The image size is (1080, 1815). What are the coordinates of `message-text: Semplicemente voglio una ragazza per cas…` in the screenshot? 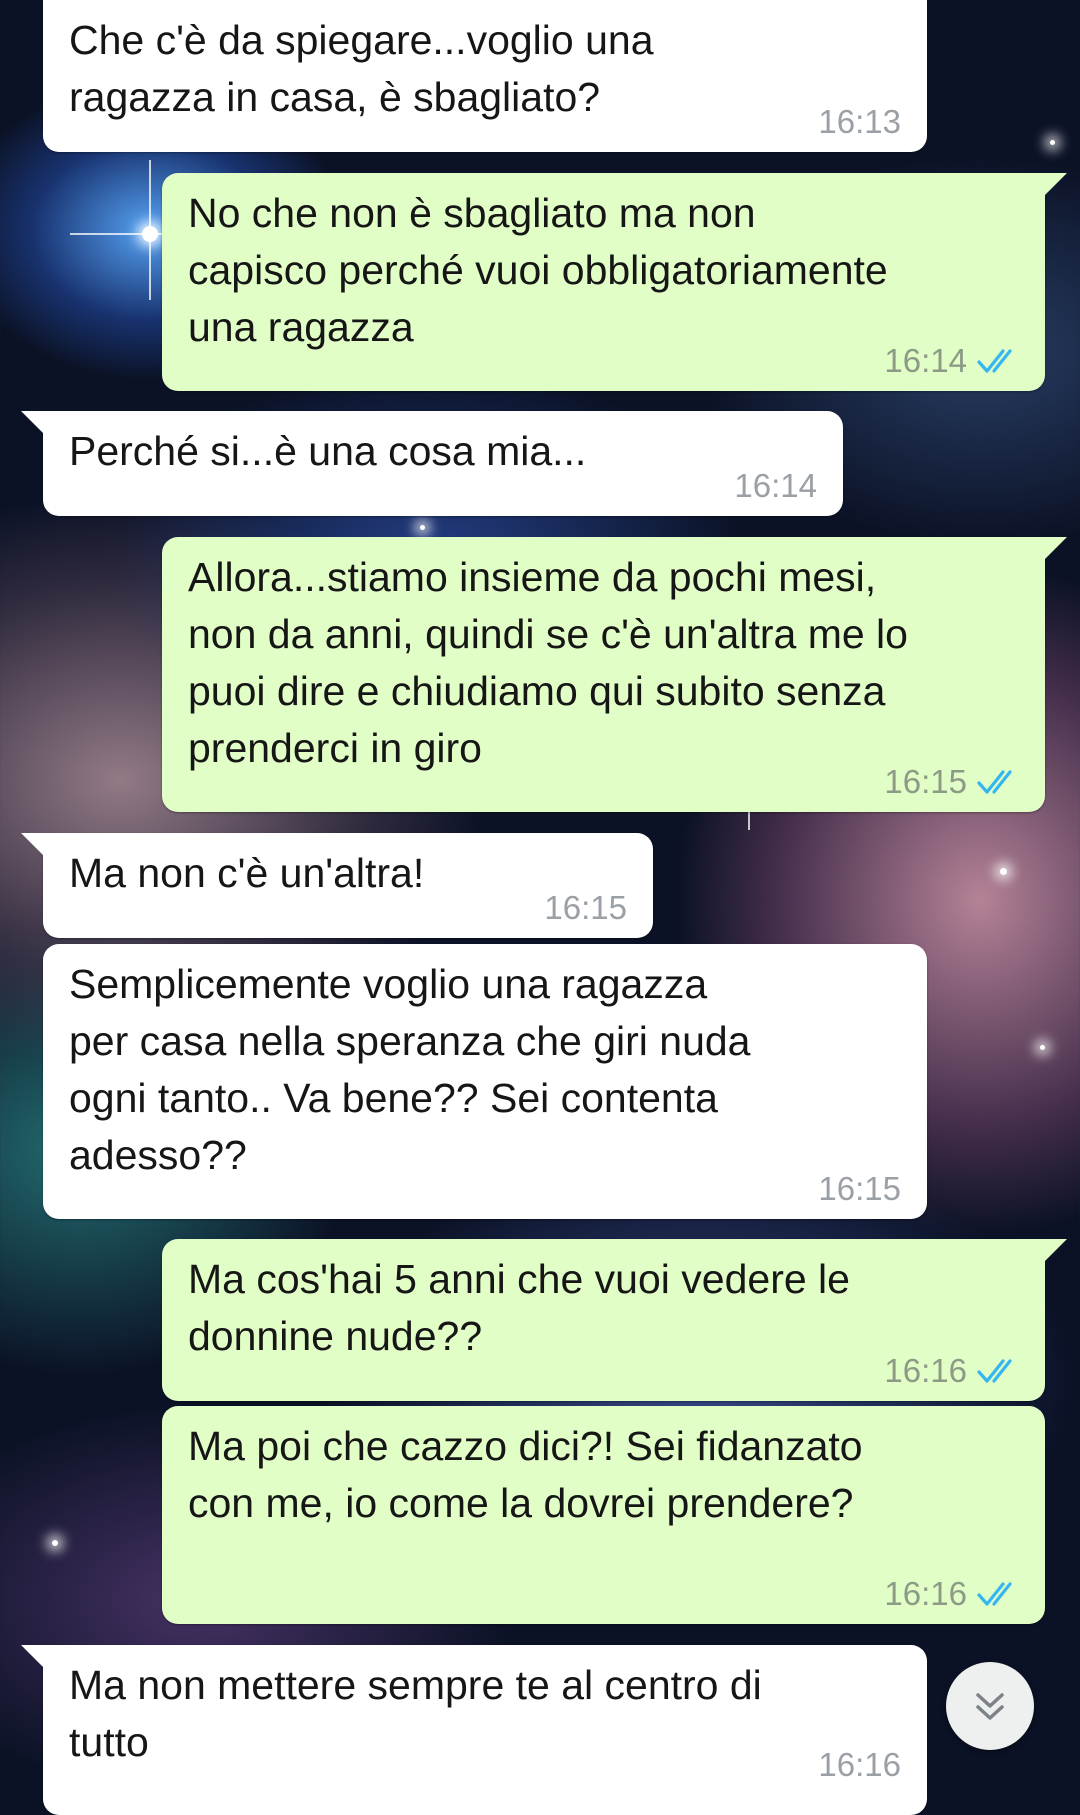 It's located at (410, 1069).